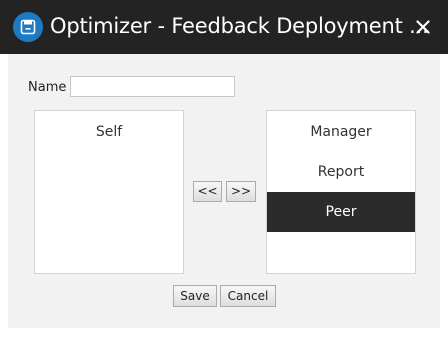  What do you see at coordinates (341, 132) in the screenshot?
I see `list-item-manager: Manager` at bounding box center [341, 132].